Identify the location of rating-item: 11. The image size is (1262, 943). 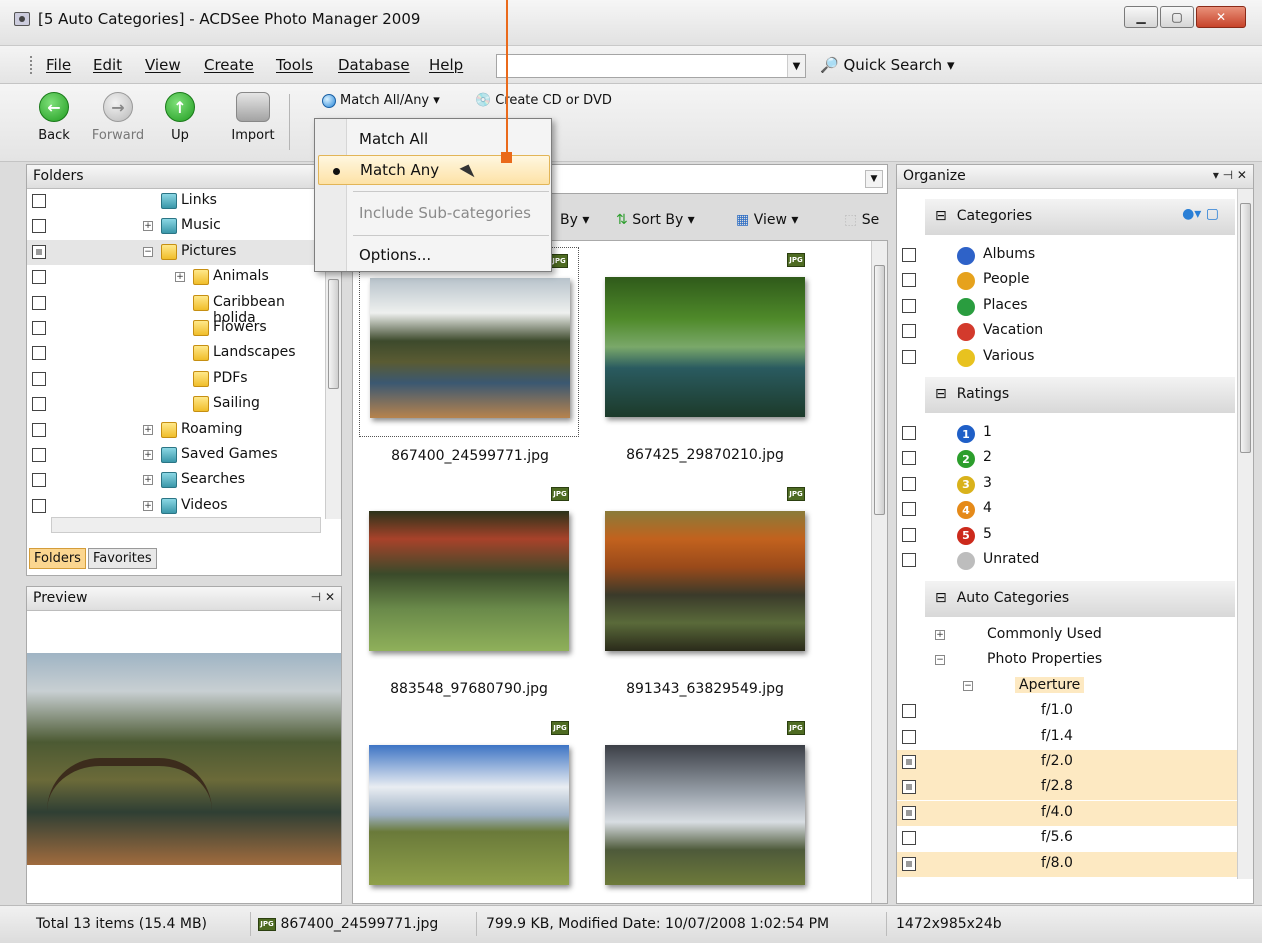
(1067, 433).